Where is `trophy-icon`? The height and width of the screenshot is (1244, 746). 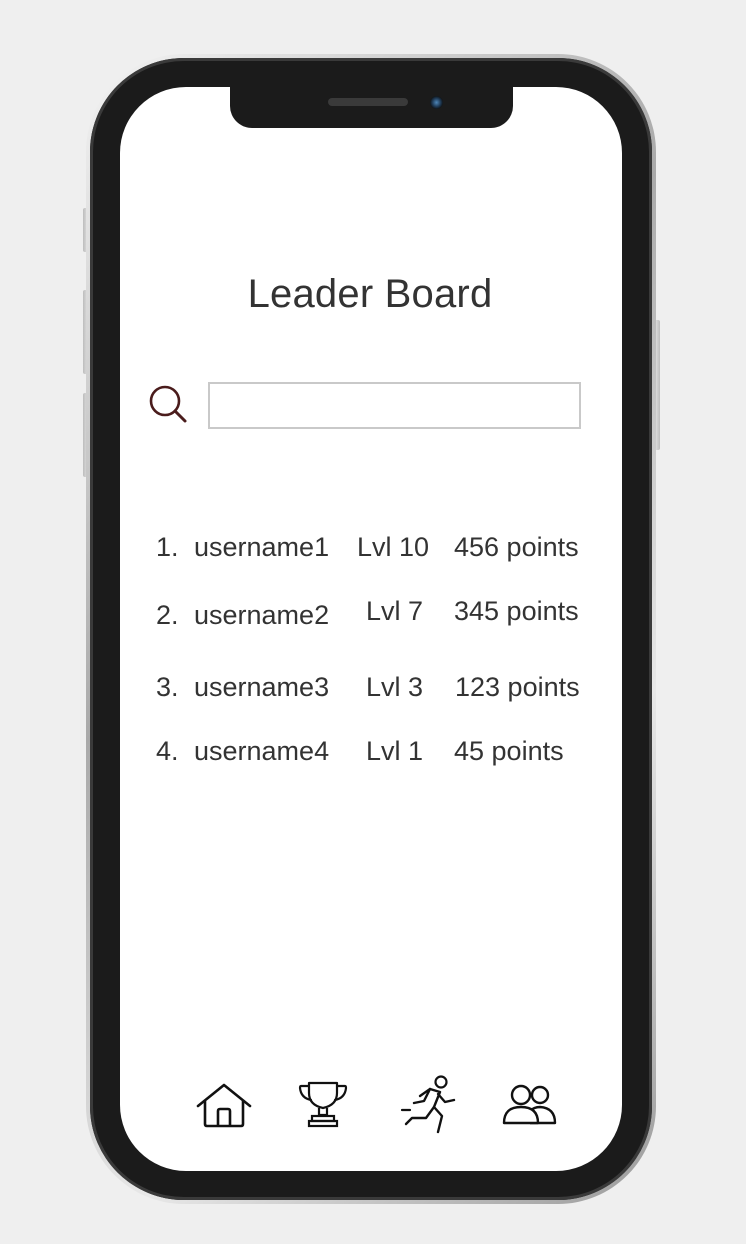
trophy-icon is located at coordinates (323, 1104).